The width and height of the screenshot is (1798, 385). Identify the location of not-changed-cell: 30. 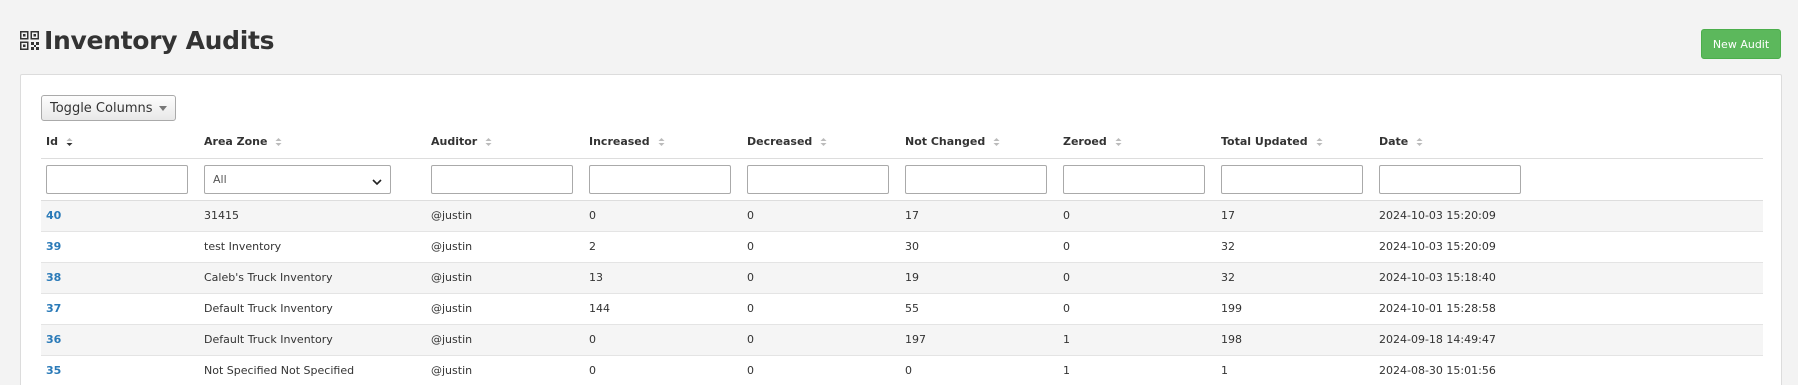
(979, 247).